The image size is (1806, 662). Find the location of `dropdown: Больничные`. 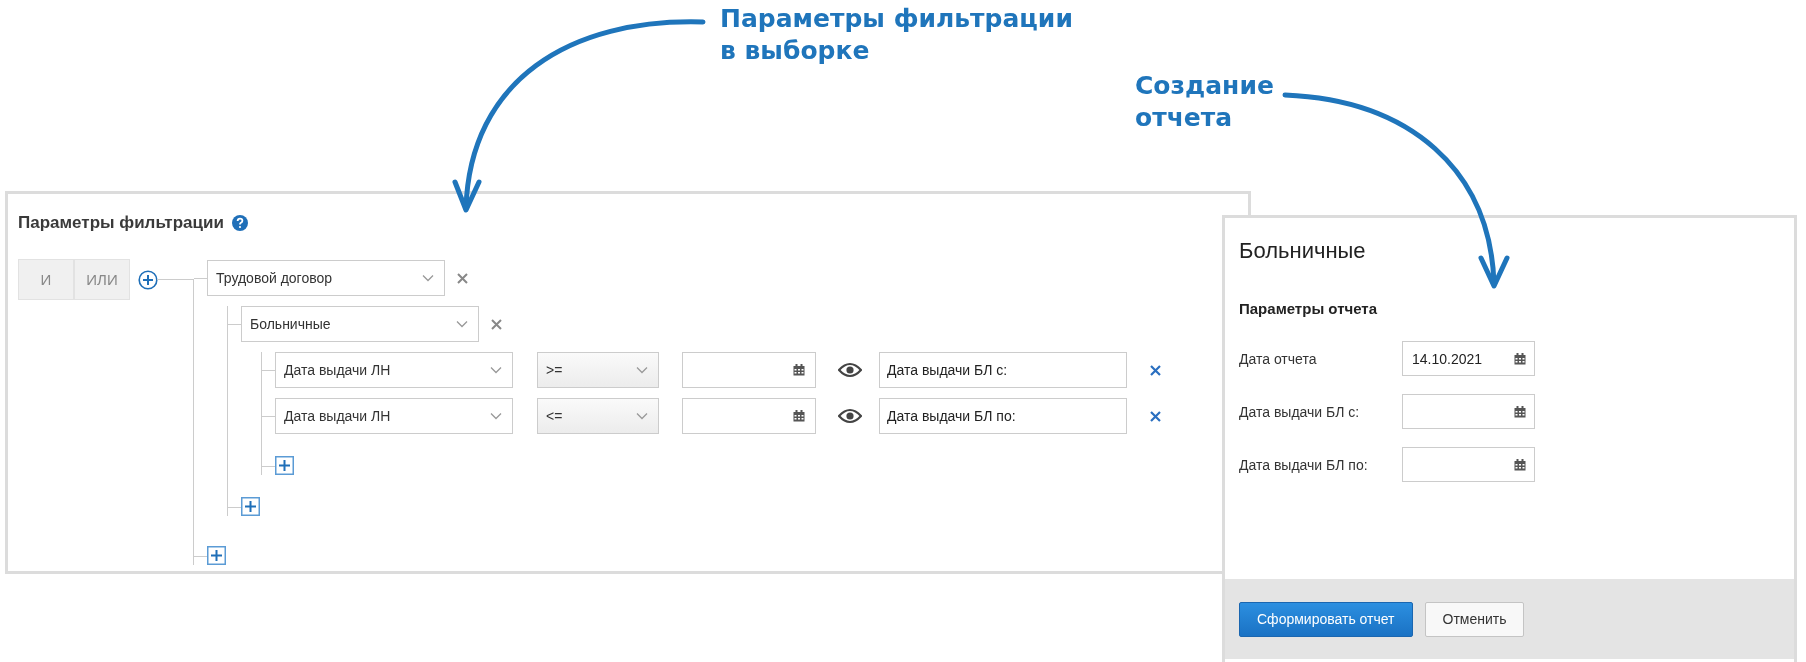

dropdown: Больничные is located at coordinates (360, 324).